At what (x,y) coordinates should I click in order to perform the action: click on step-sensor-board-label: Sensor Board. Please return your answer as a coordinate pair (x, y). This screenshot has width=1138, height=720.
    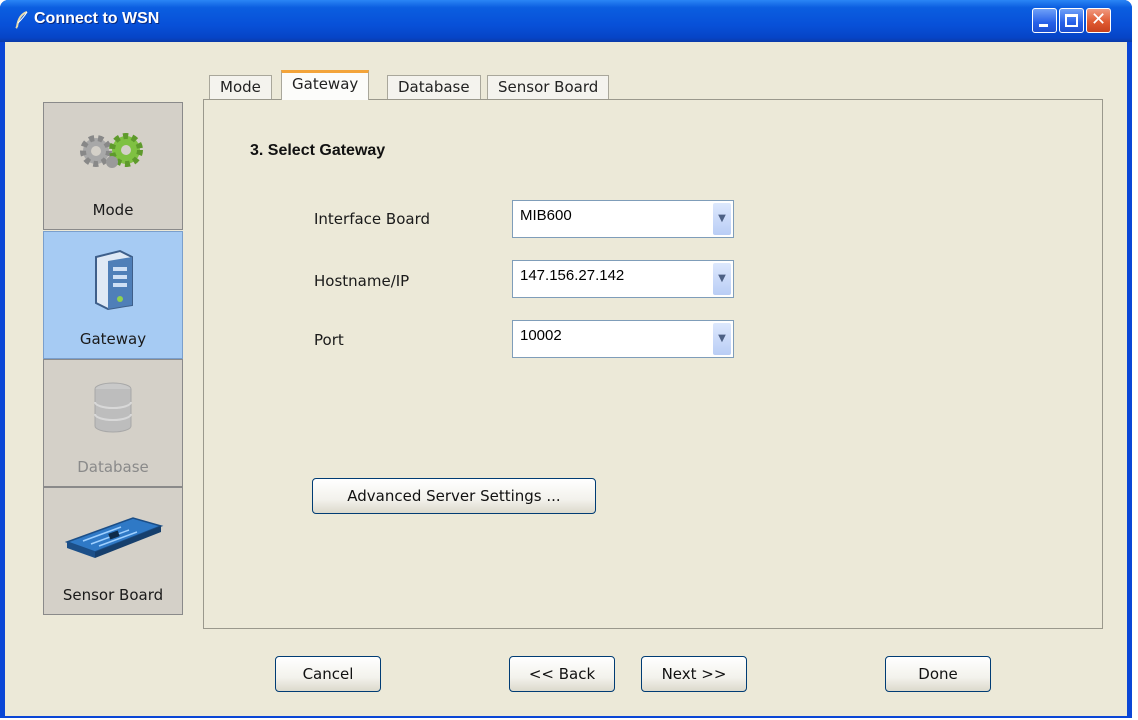
    Looking at the image, I should click on (113, 595).